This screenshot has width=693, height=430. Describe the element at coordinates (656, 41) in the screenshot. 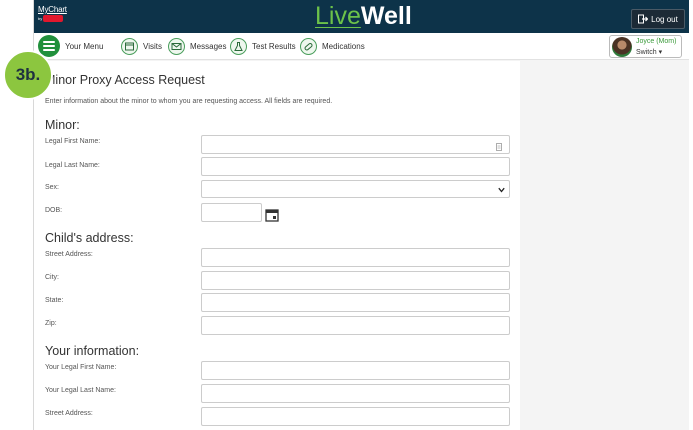

I see `user-name: Joyce (Mom)` at that location.